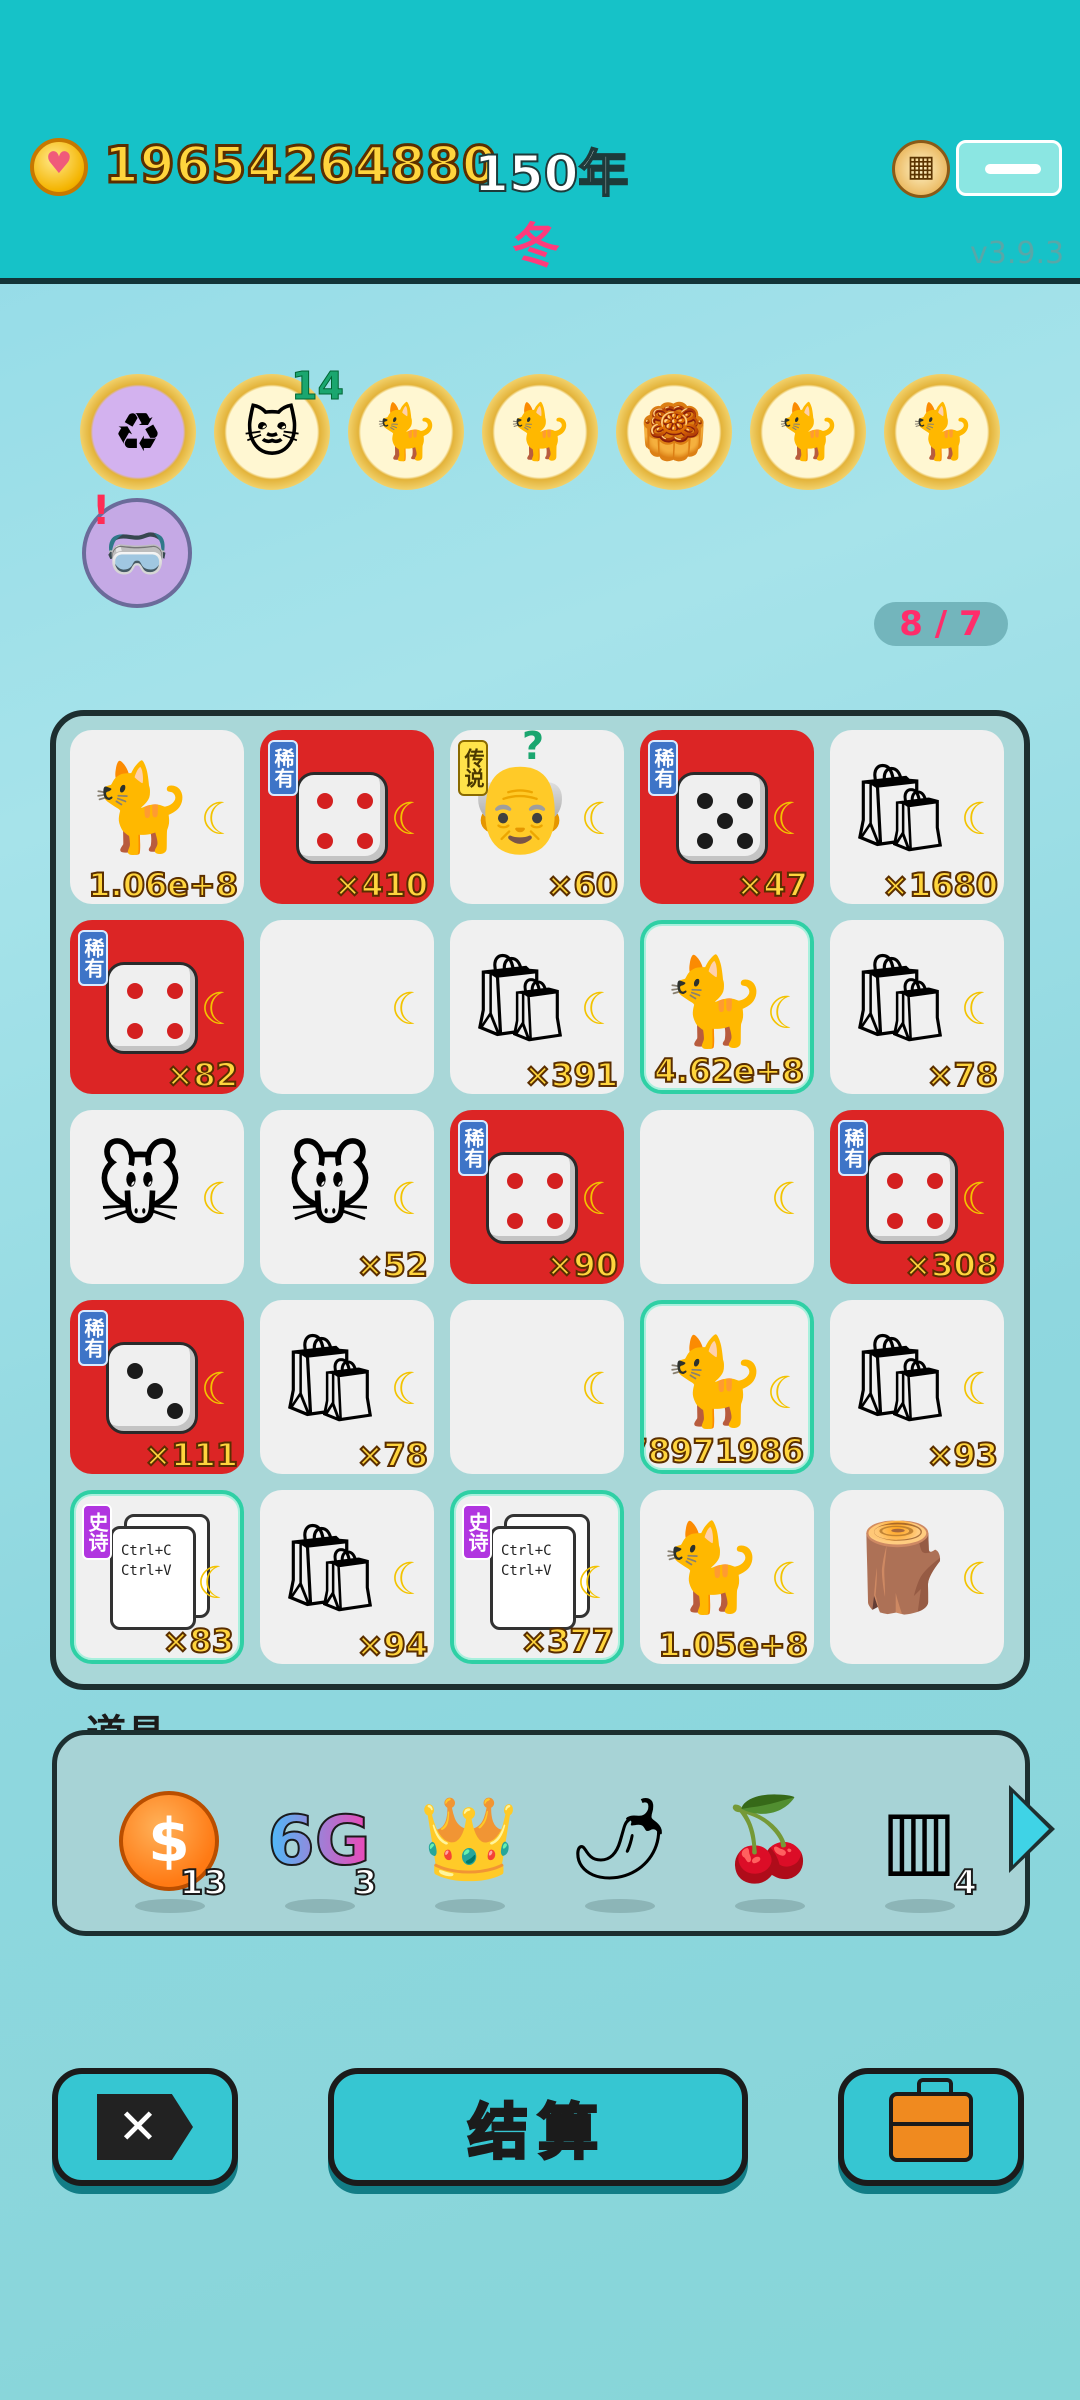 This screenshot has height=2400, width=1080. What do you see at coordinates (537, 817) in the screenshot?
I see `tile-oldman: 👴 ☾ 传说? ×60` at bounding box center [537, 817].